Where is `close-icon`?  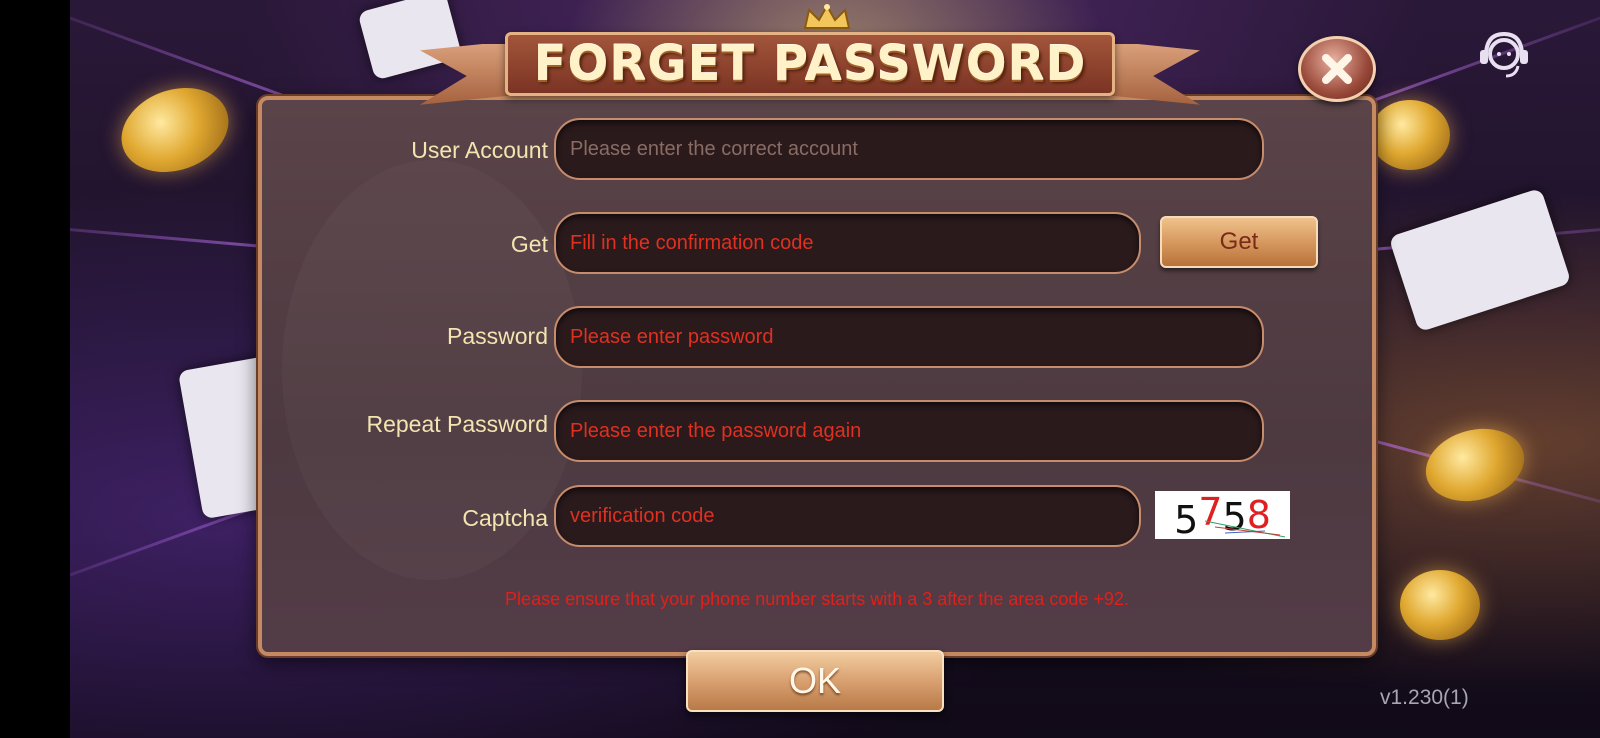 close-icon is located at coordinates (1337, 69).